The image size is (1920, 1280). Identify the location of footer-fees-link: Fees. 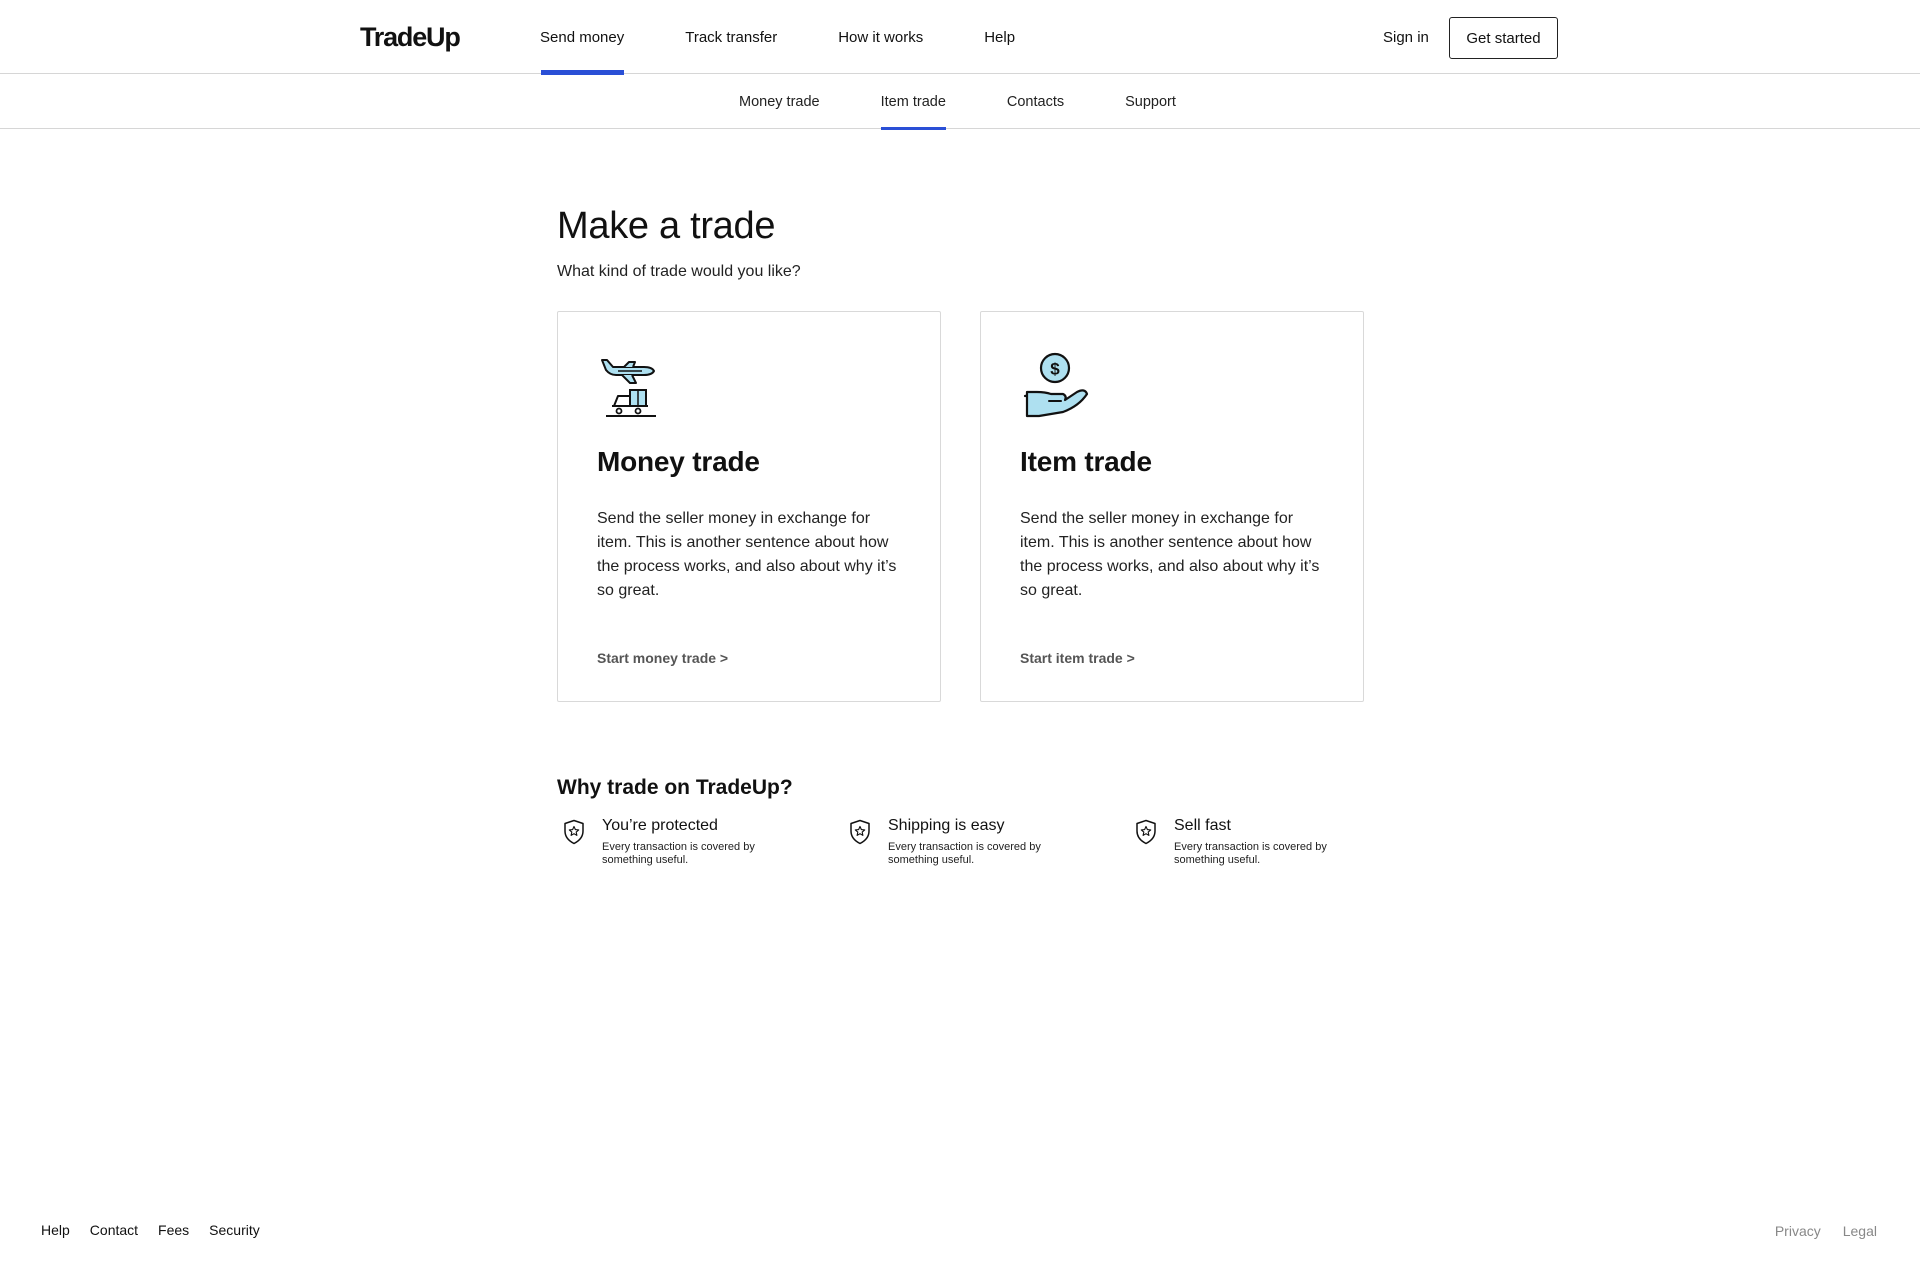
(173, 1230).